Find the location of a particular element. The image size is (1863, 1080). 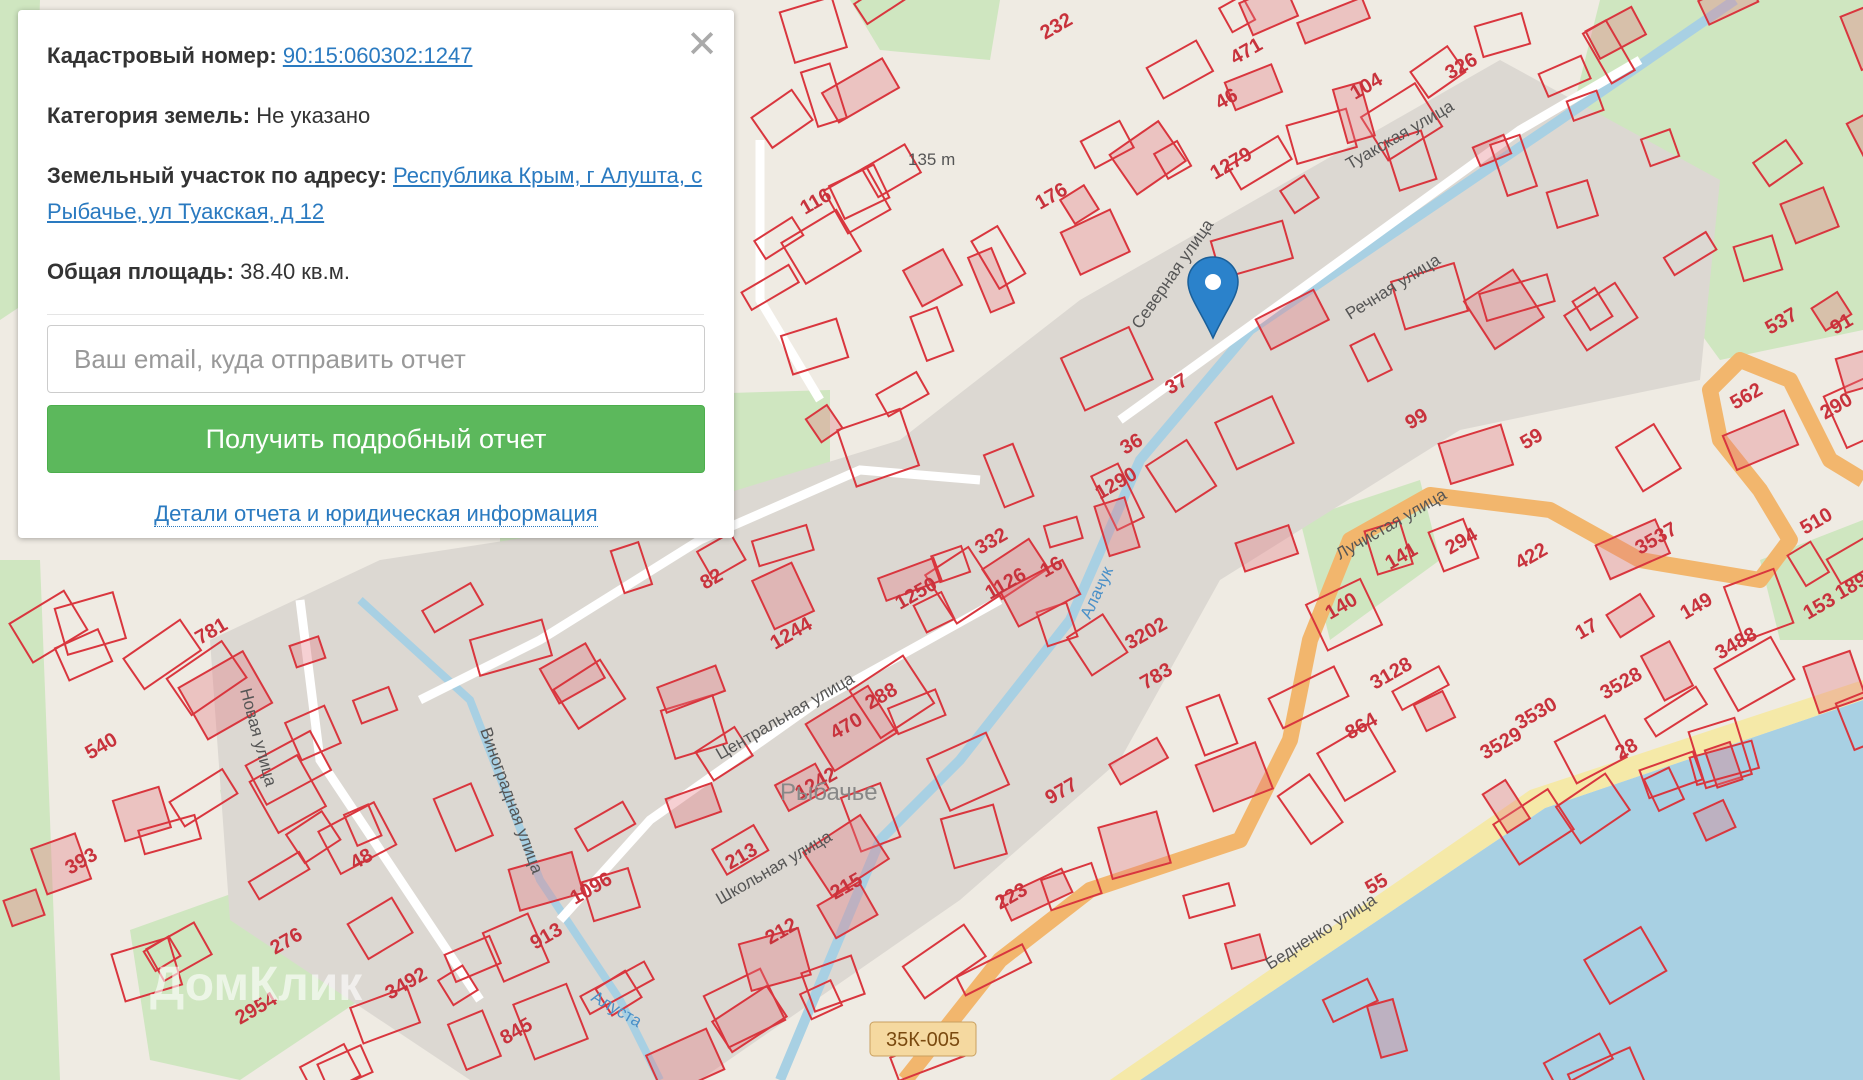

divider is located at coordinates (375, 314).